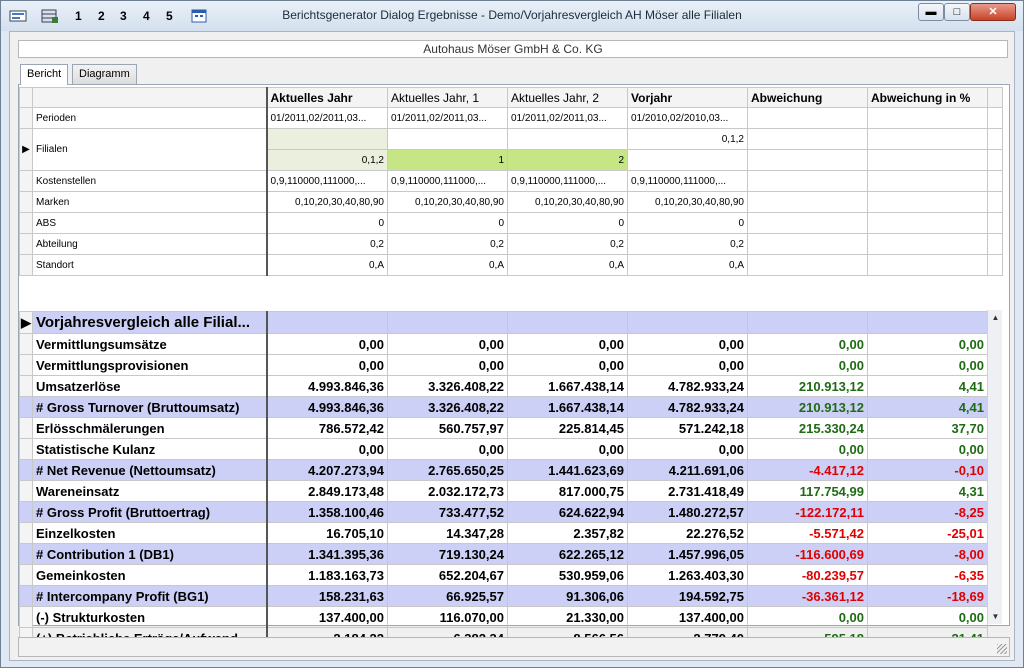 The width and height of the screenshot is (1024, 668). Describe the element at coordinates (326, 533) in the screenshot. I see `report-cell: 16.705,10` at that location.